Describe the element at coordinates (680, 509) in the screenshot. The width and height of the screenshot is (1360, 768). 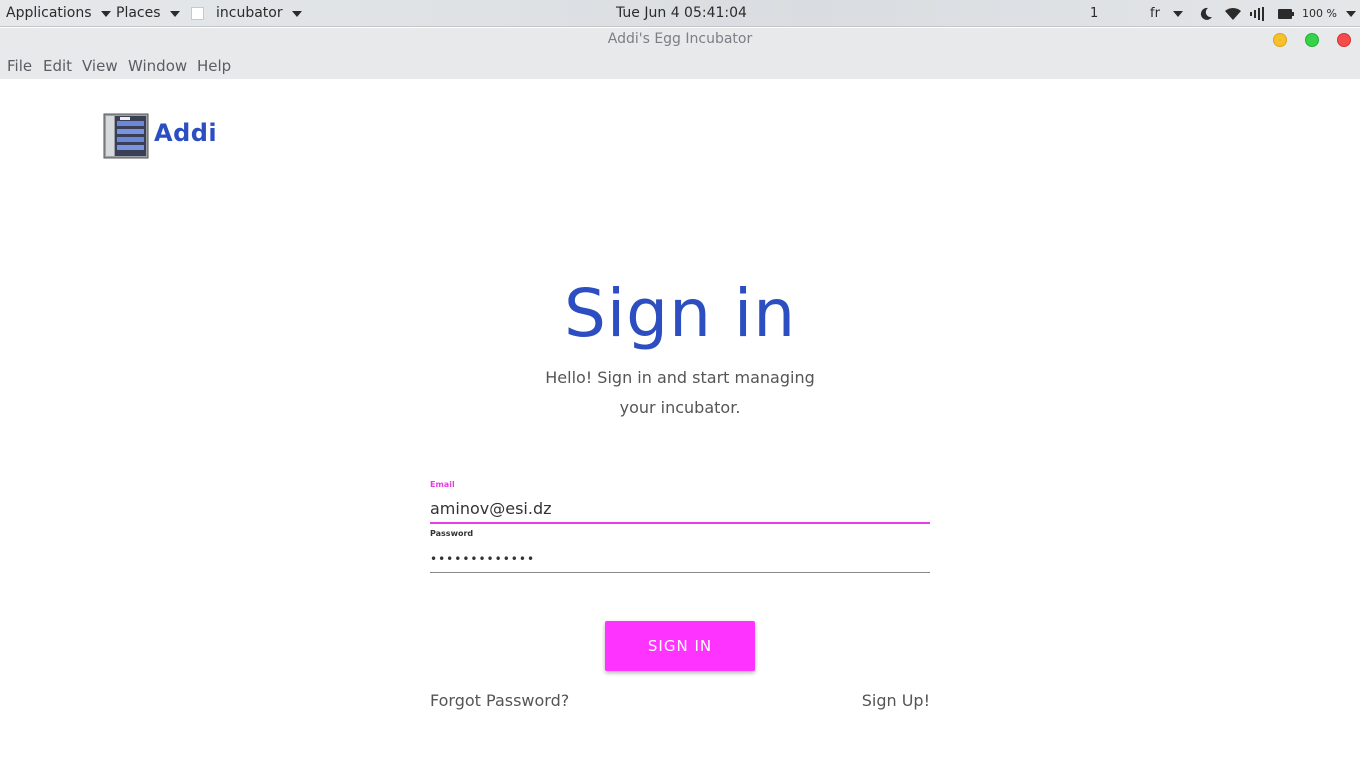
I see `email-field` at that location.